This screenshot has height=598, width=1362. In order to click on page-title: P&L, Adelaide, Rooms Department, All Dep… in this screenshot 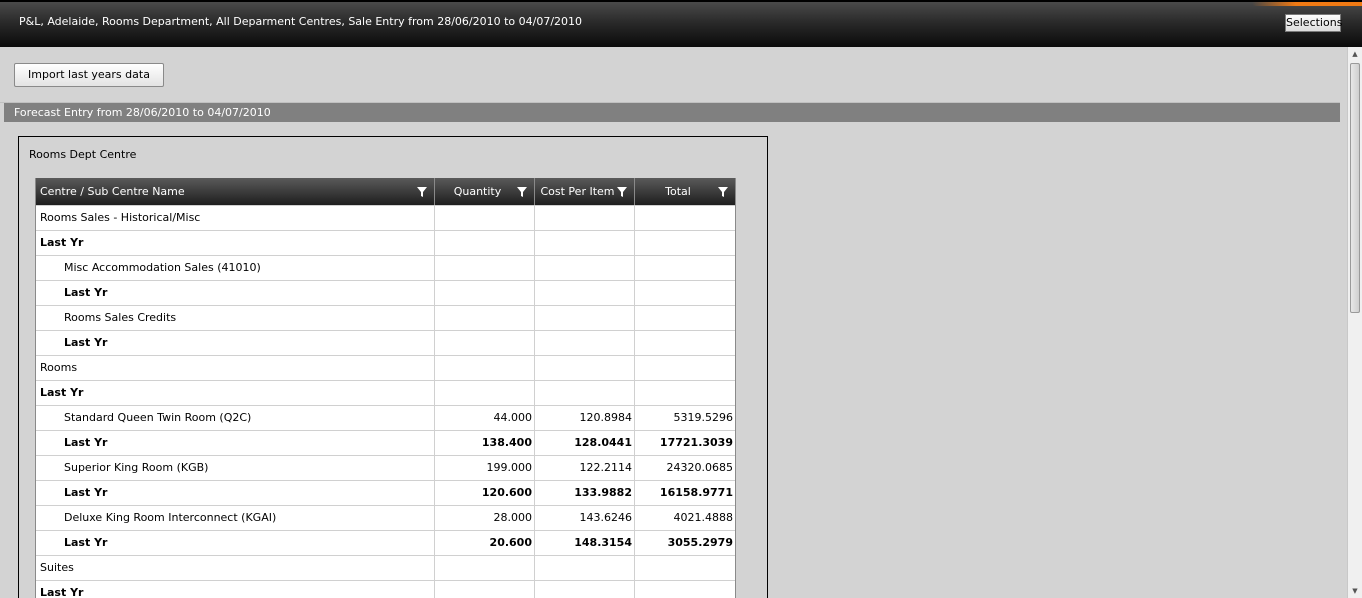, I will do `click(301, 21)`.